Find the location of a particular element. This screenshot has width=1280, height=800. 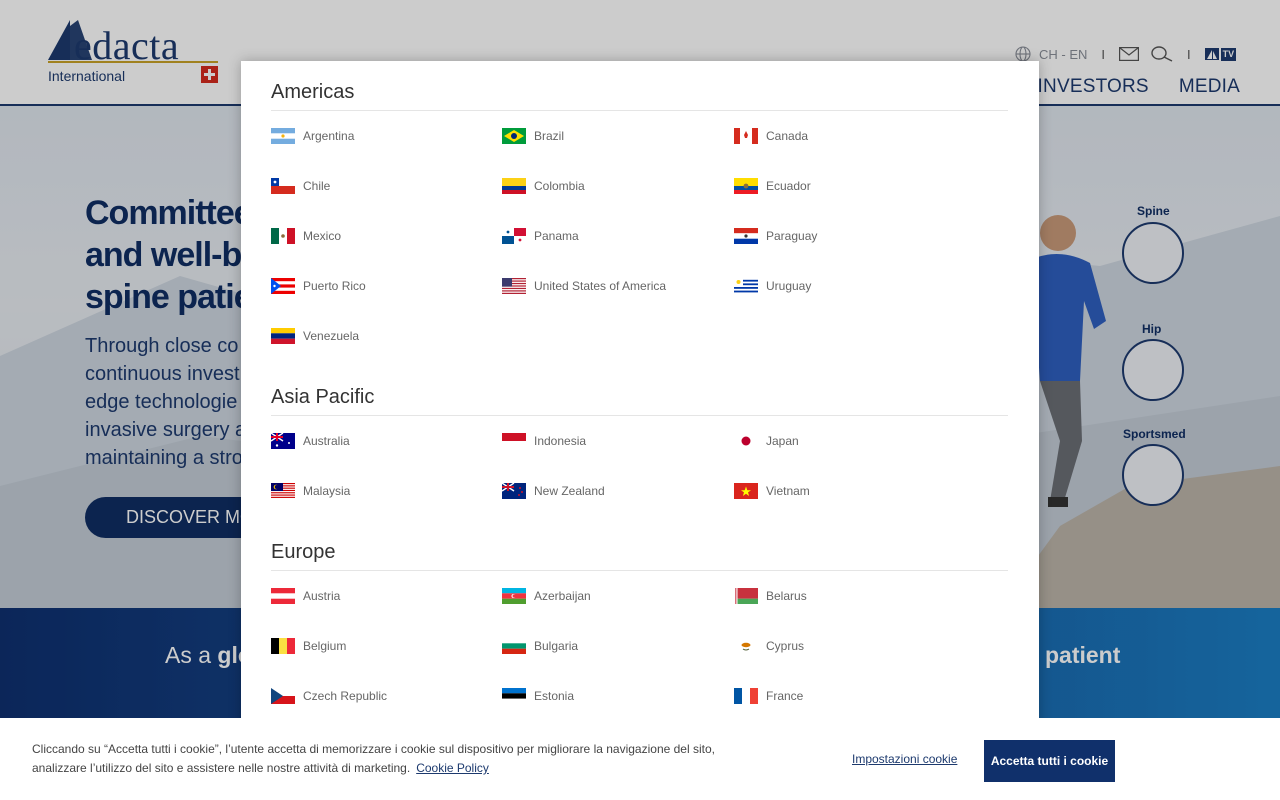

country-belgium: Belgium is located at coordinates (308, 646).